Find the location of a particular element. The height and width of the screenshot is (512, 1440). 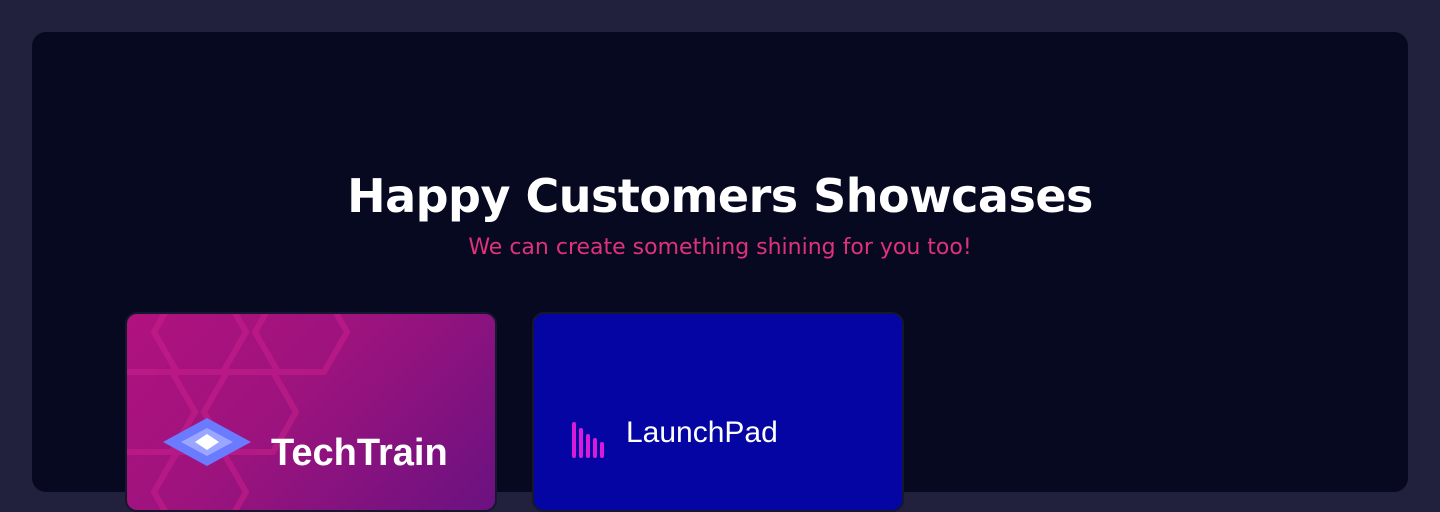

showcase-card-techtrain: TechTrain is located at coordinates (311, 412).